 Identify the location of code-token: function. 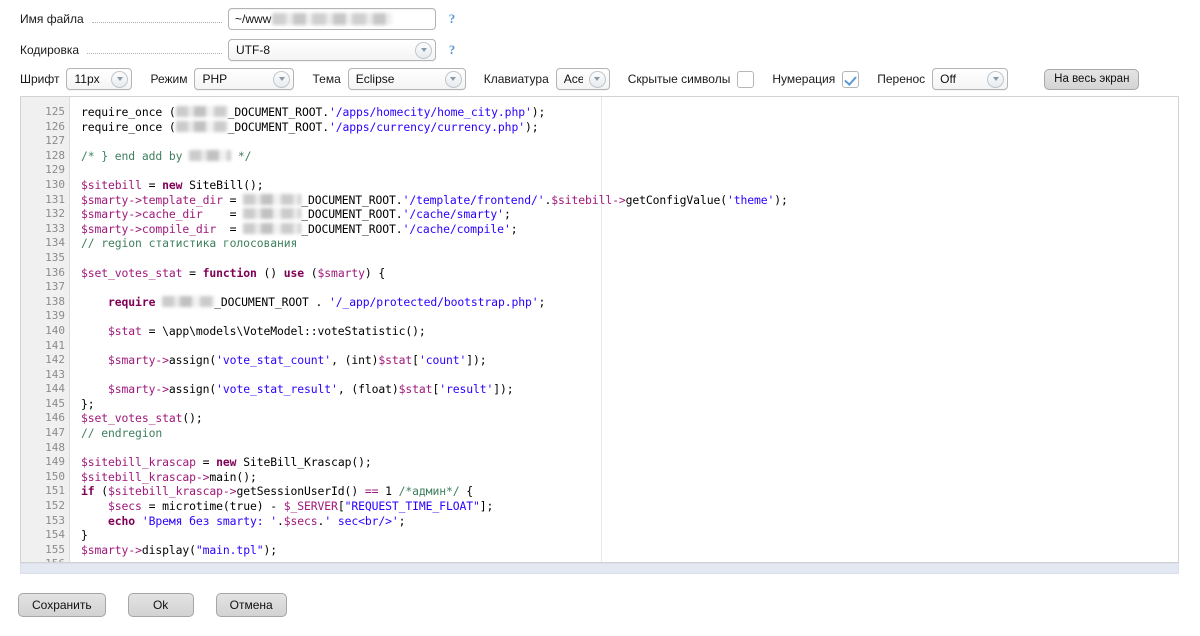
(229, 272).